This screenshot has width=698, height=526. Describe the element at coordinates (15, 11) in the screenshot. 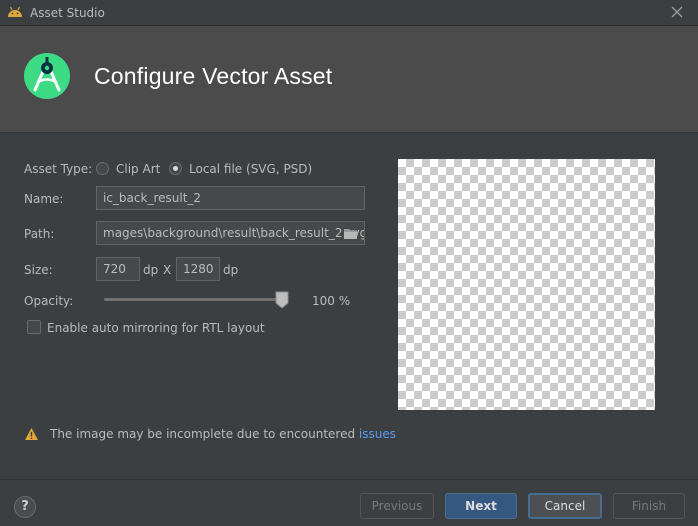

I see `android-icon` at that location.